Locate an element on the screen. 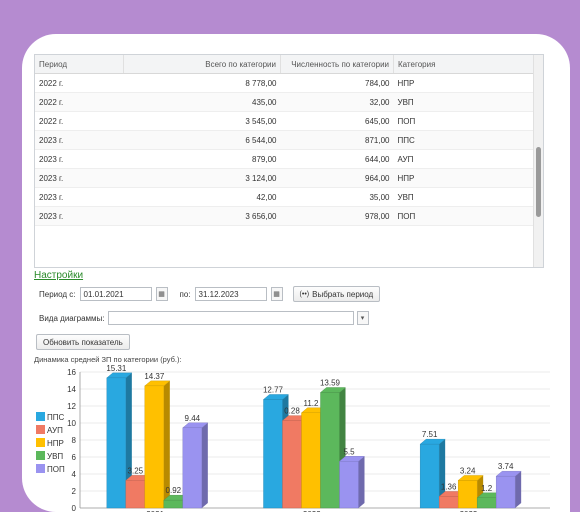 Image resolution: width=580 pixels, height=512 pixels. refresh-row: Обновить показатель is located at coordinates (83, 342).